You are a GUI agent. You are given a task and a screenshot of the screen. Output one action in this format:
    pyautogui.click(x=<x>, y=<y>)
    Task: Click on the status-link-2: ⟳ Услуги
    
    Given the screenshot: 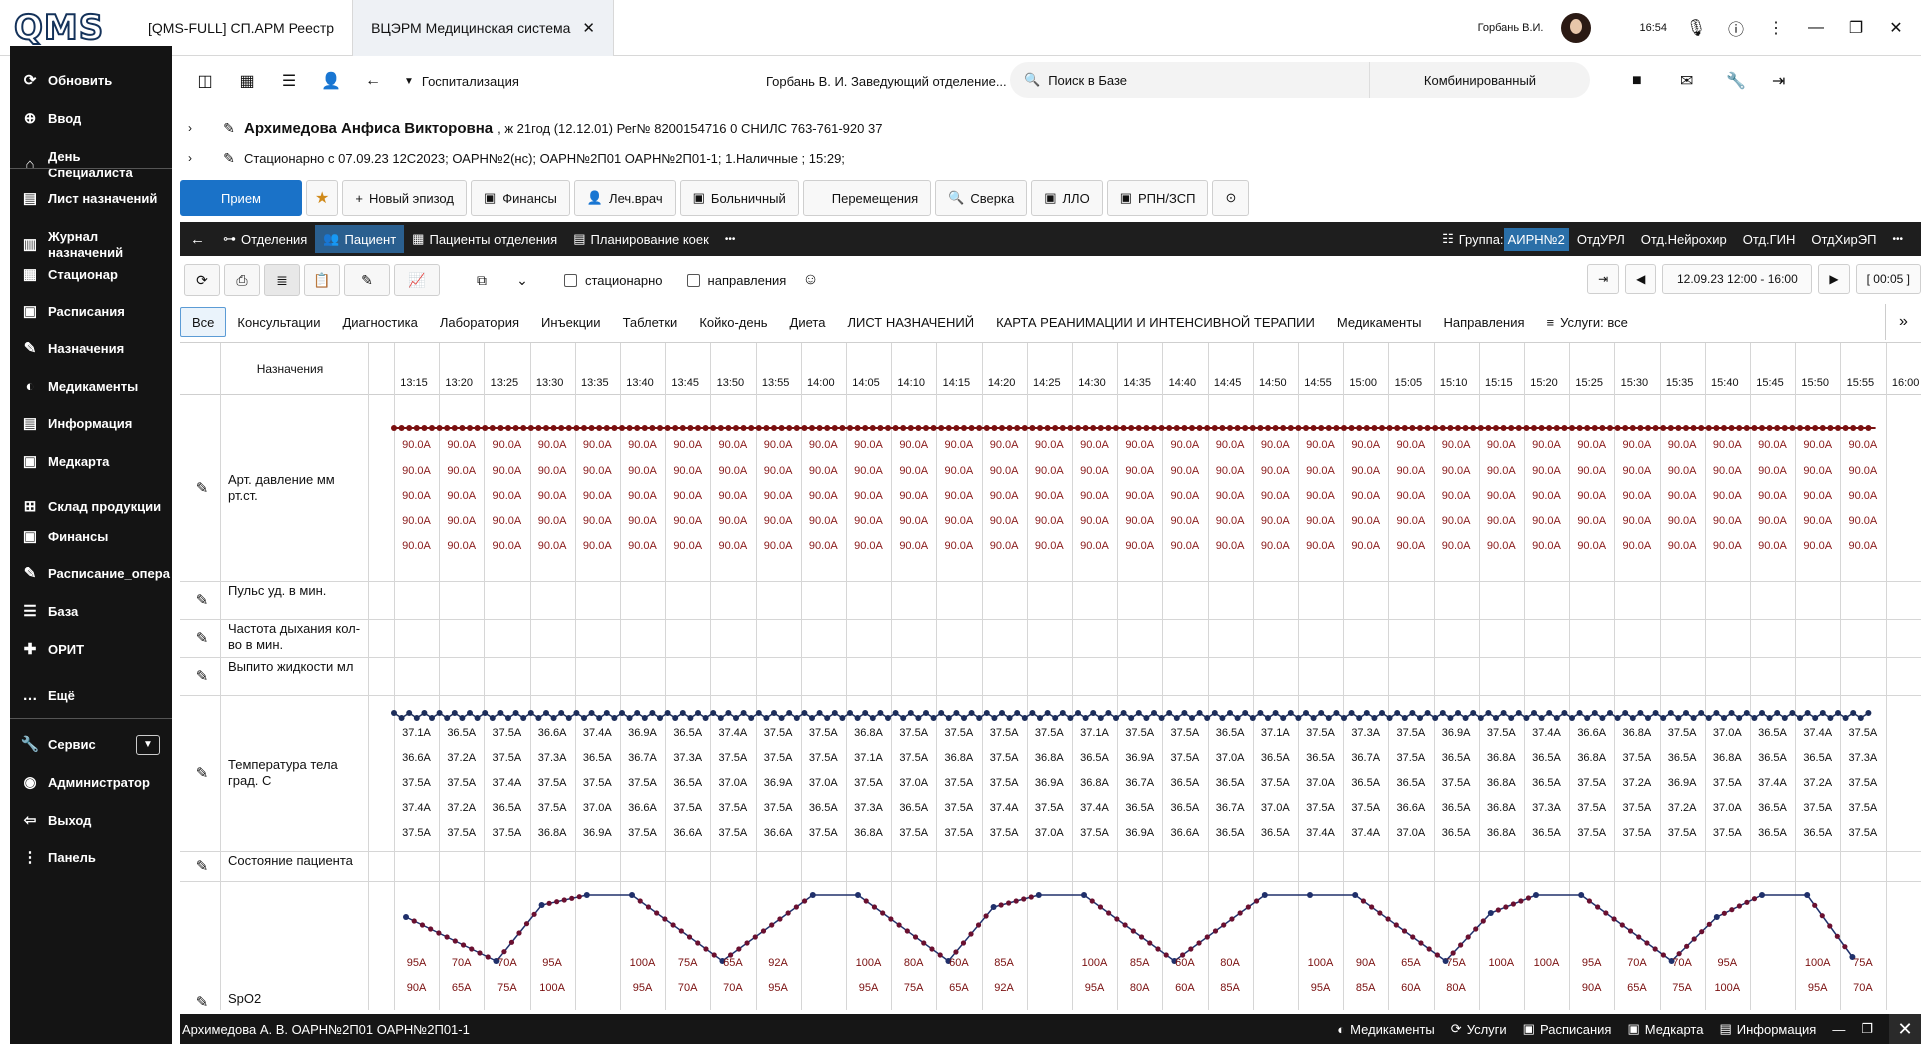 What is the action you would take?
    pyautogui.click(x=1479, y=1029)
    